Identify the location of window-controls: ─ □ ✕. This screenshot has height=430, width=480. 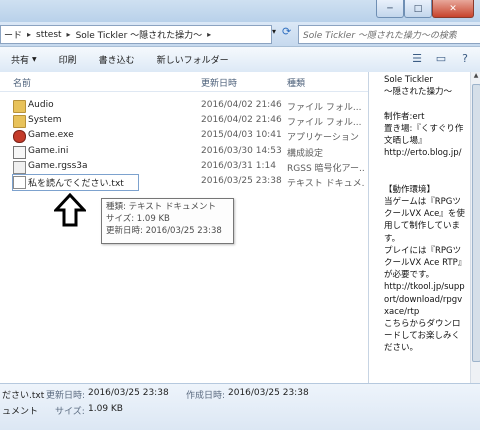
(425, 9).